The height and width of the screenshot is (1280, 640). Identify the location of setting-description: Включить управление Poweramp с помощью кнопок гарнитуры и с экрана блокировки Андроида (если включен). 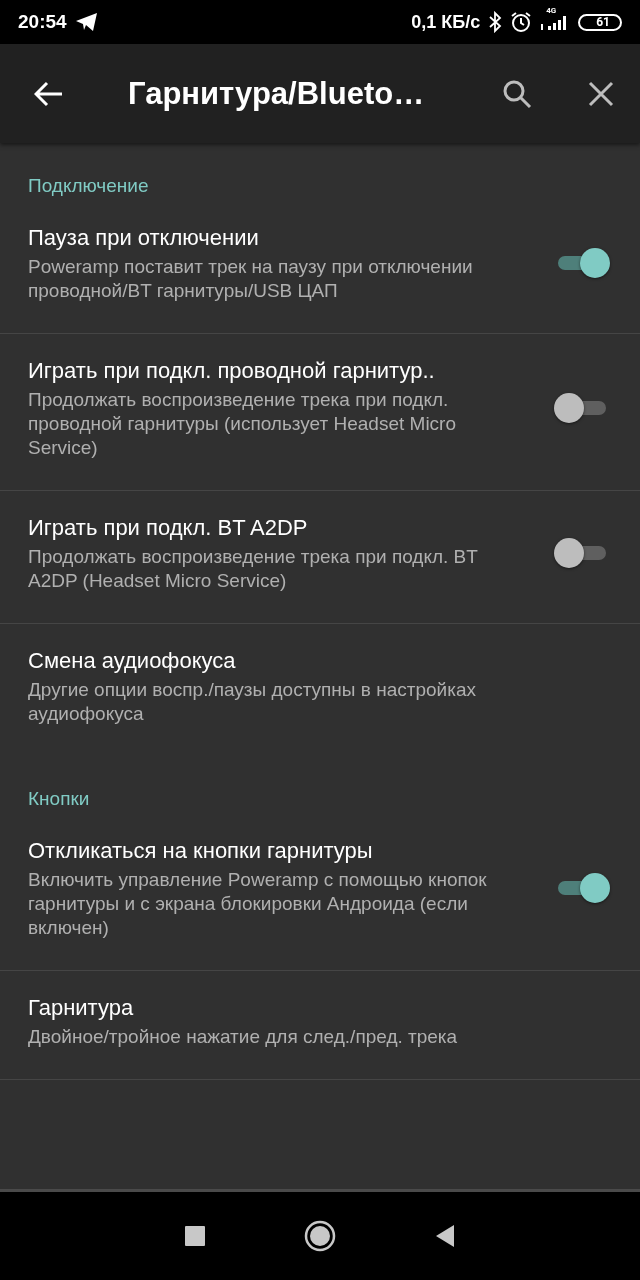
(258, 904).